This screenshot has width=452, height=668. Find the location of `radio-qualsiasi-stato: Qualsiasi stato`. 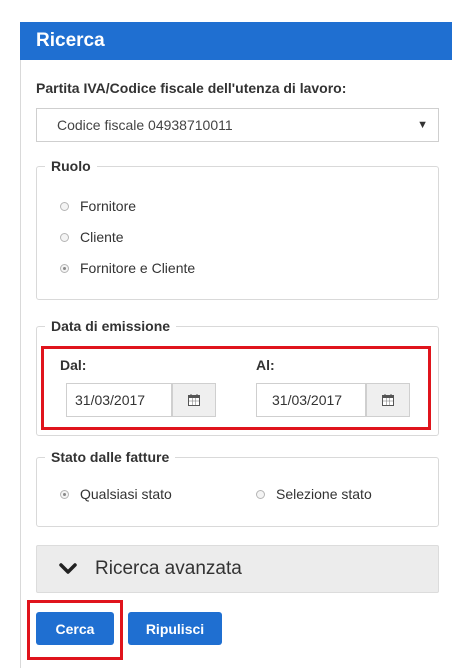

radio-qualsiasi-stato: Qualsiasi stato is located at coordinates (116, 494).